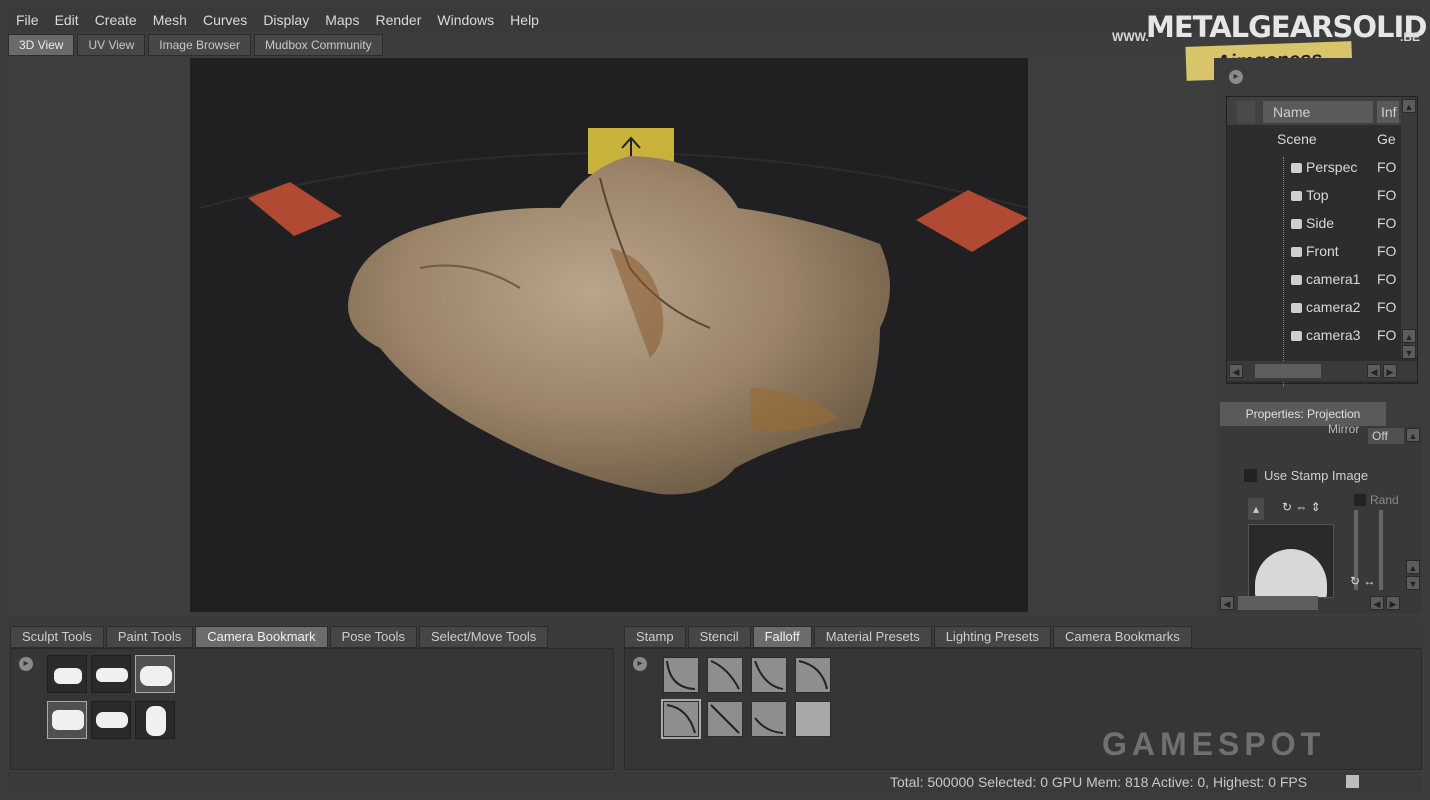 The image size is (1430, 800). What do you see at coordinates (41, 45) in the screenshot?
I see `tab-3d-view: 3D View` at bounding box center [41, 45].